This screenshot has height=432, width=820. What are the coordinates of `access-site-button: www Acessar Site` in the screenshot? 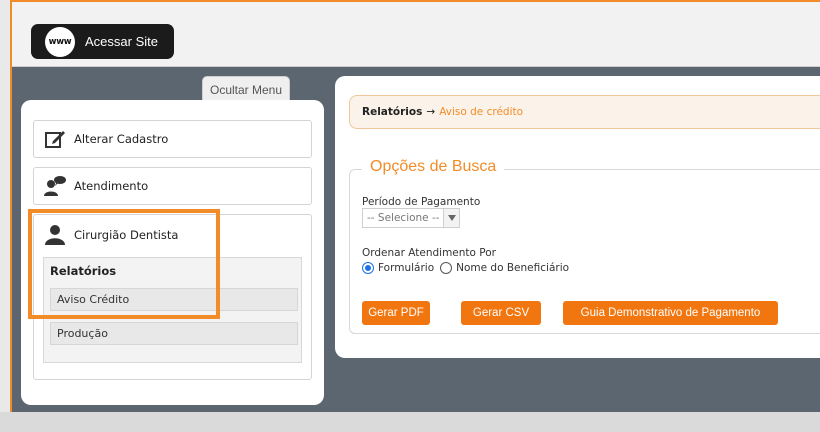 It's located at (102, 41).